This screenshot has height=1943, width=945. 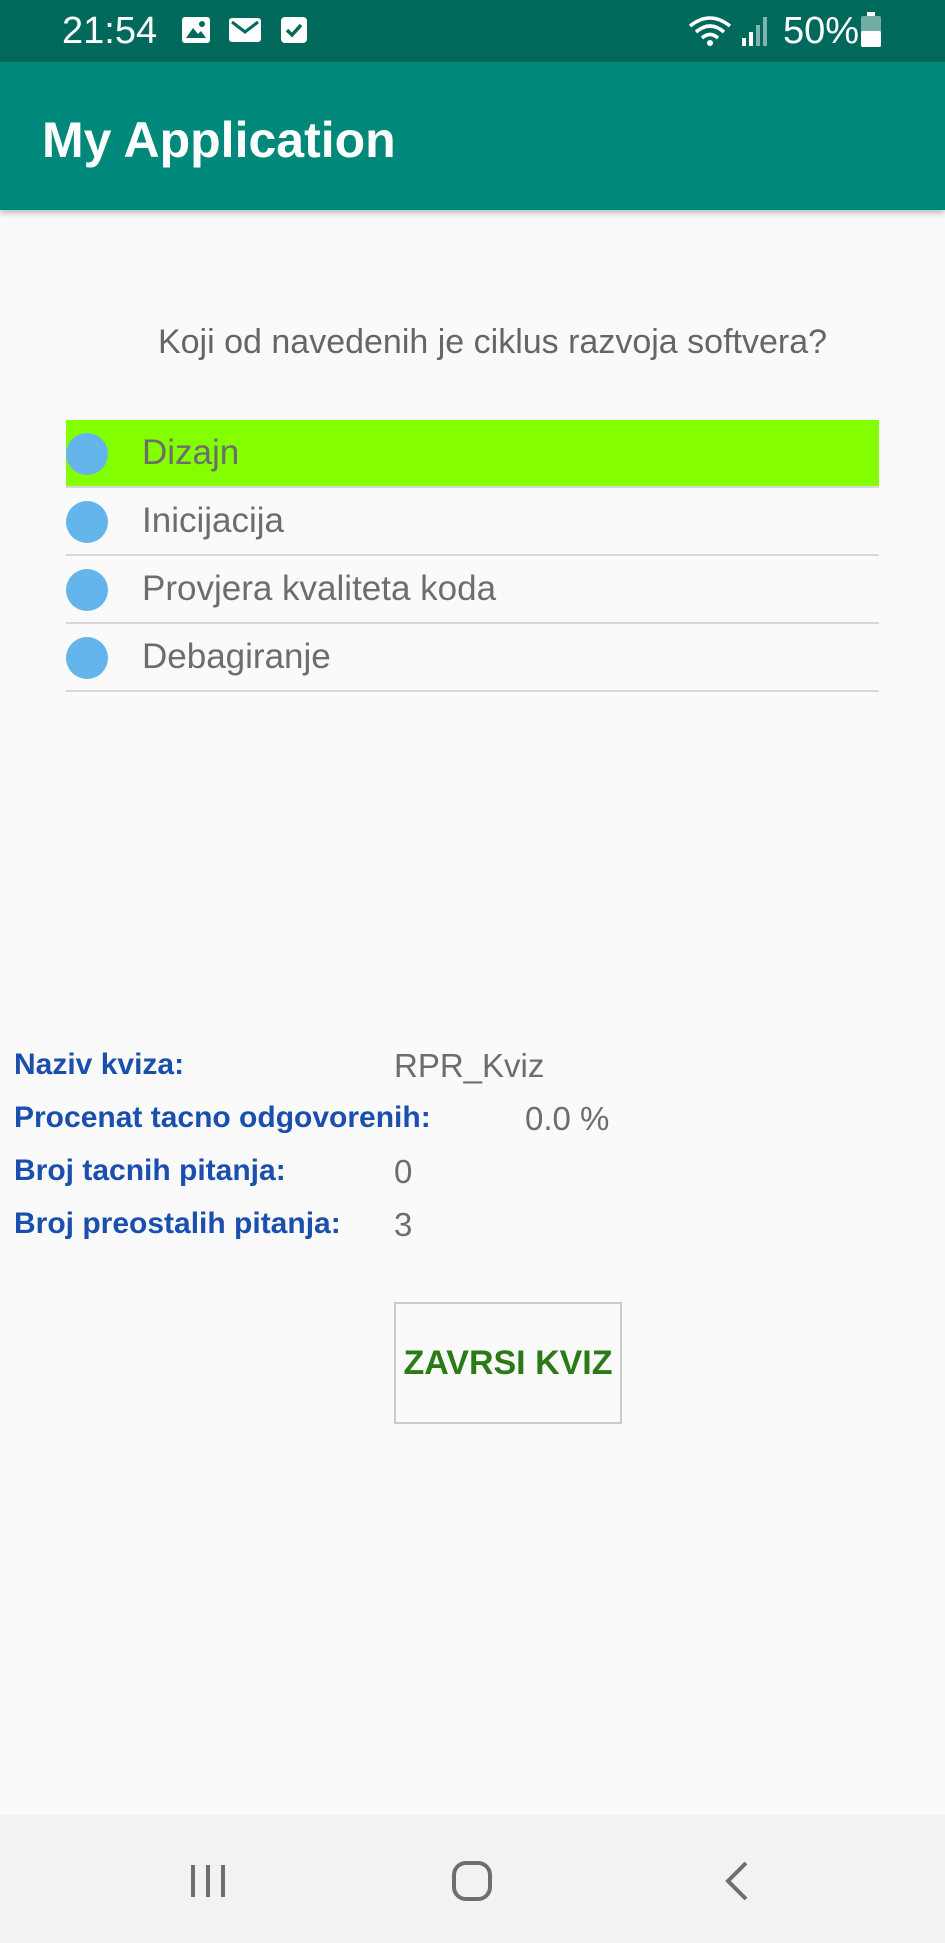 I want to click on answer-item: Inicijacija, so click(x=472, y=522).